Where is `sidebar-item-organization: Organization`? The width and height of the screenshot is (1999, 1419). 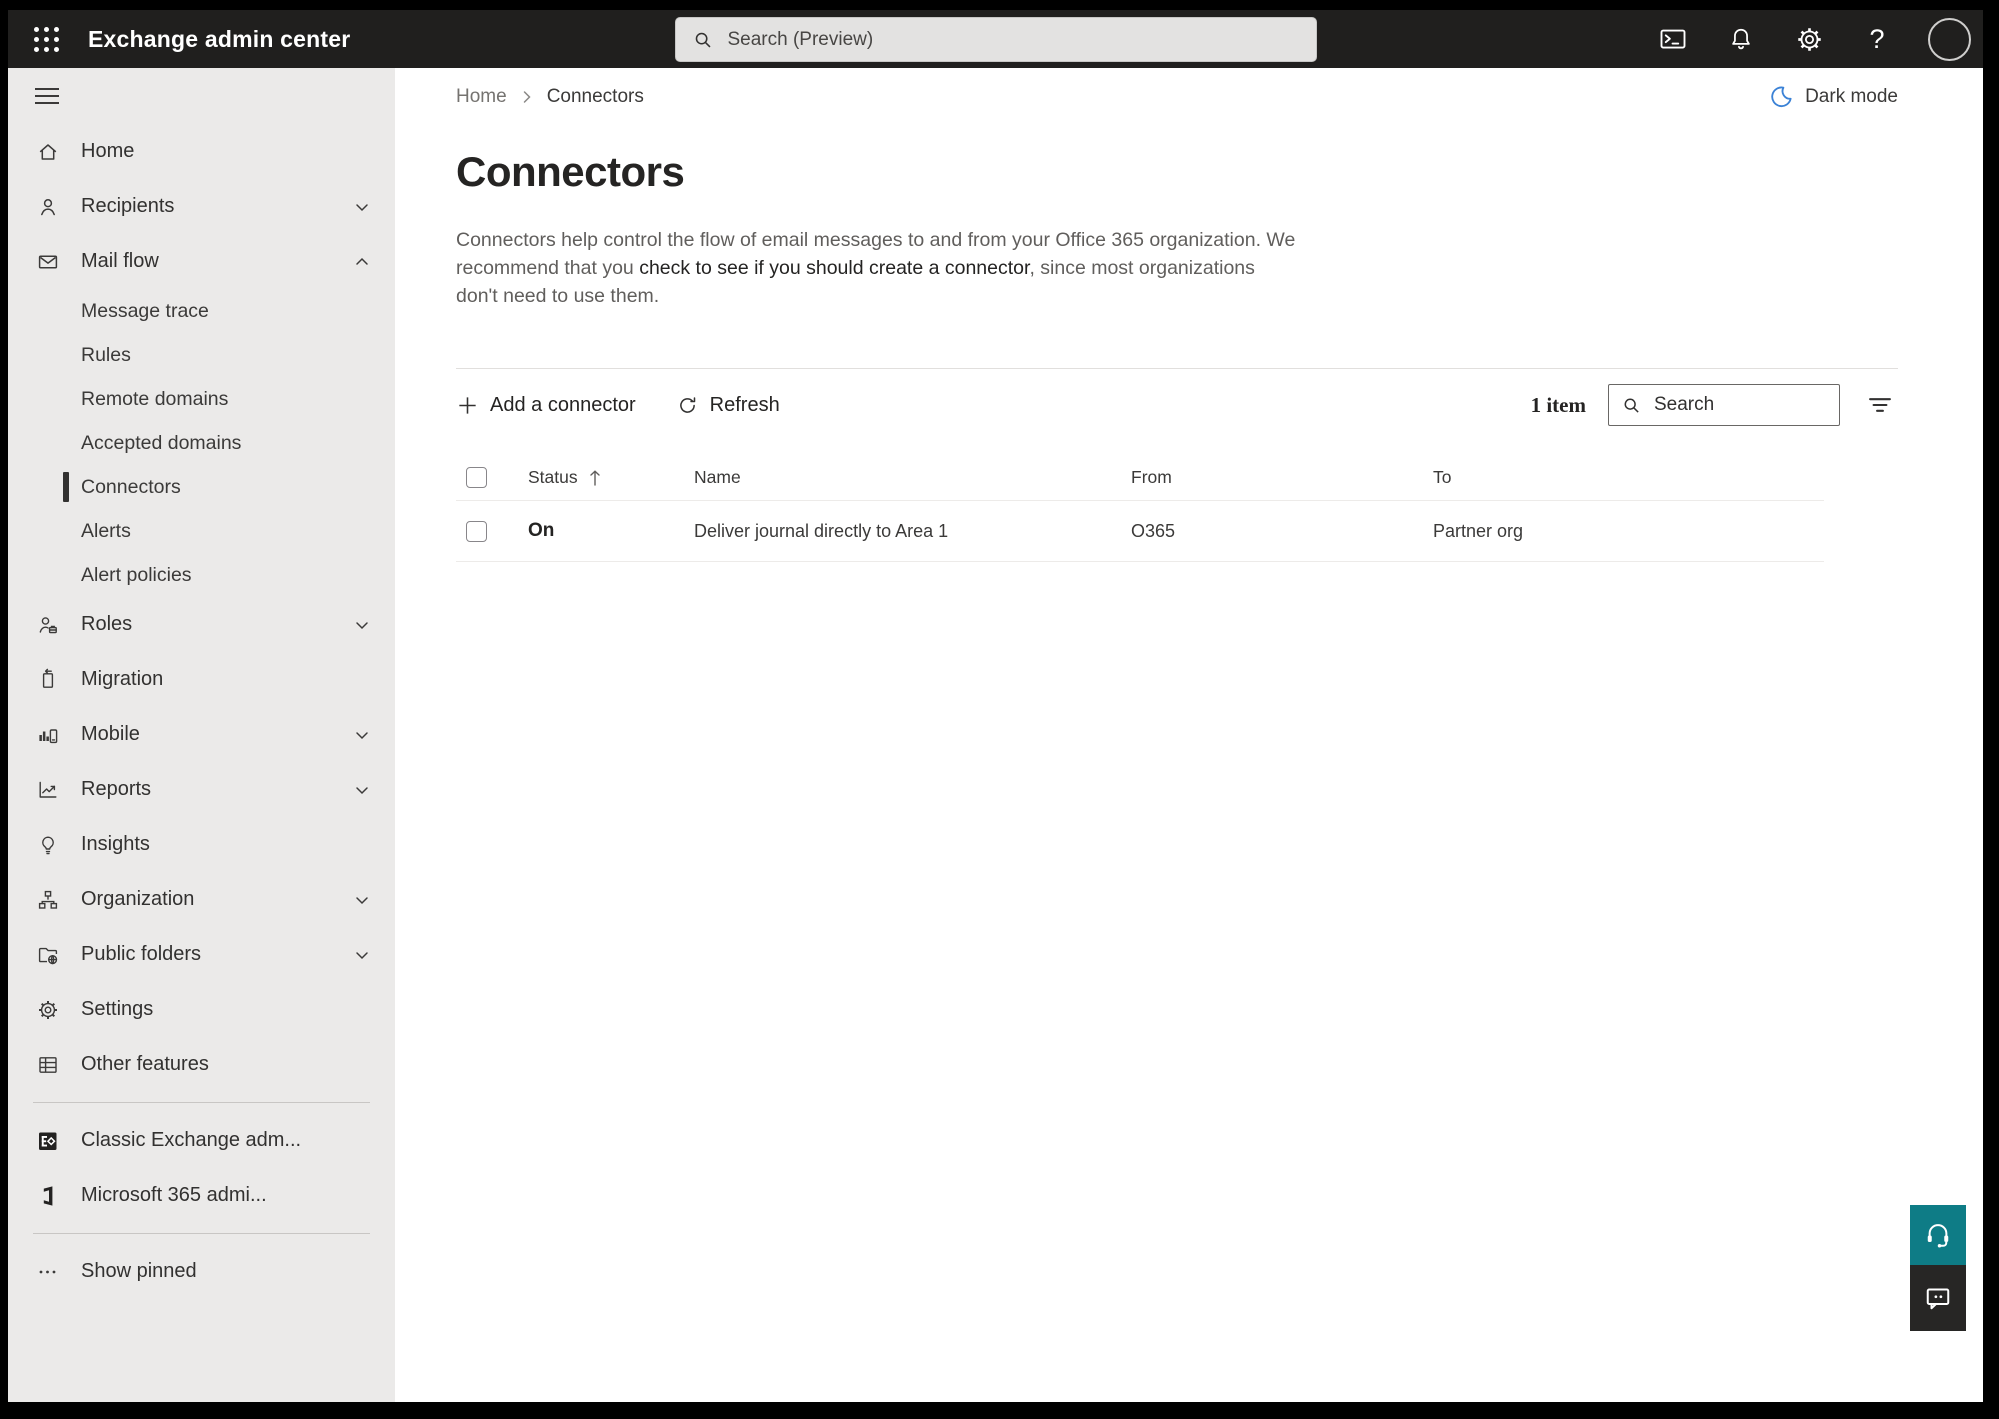
sidebar-item-organization: Organization is located at coordinates (201, 899).